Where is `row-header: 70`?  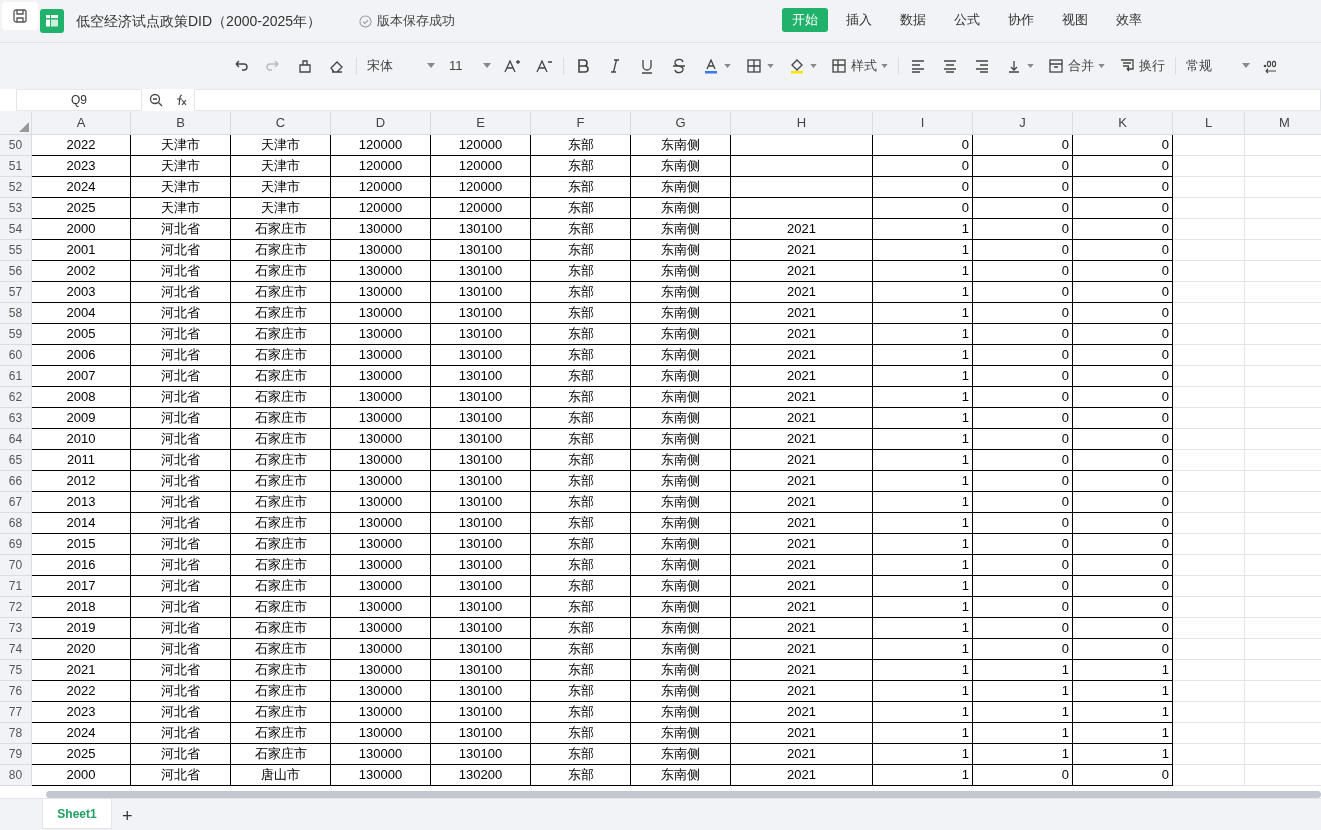
row-header: 70 is located at coordinates (16, 566).